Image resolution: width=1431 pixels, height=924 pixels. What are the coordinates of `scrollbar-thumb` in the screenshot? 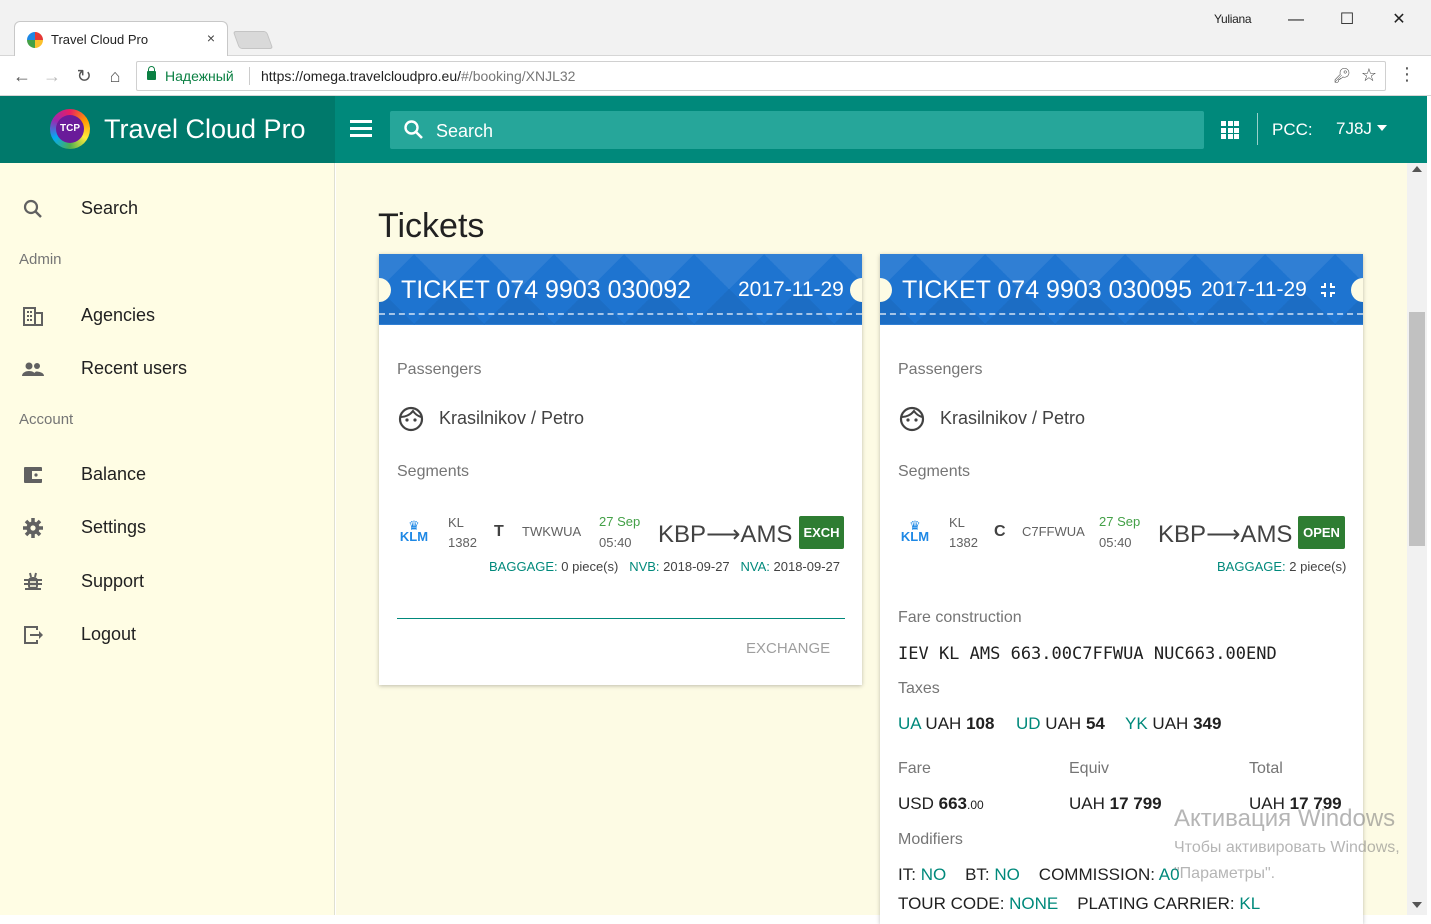 It's located at (1417, 429).